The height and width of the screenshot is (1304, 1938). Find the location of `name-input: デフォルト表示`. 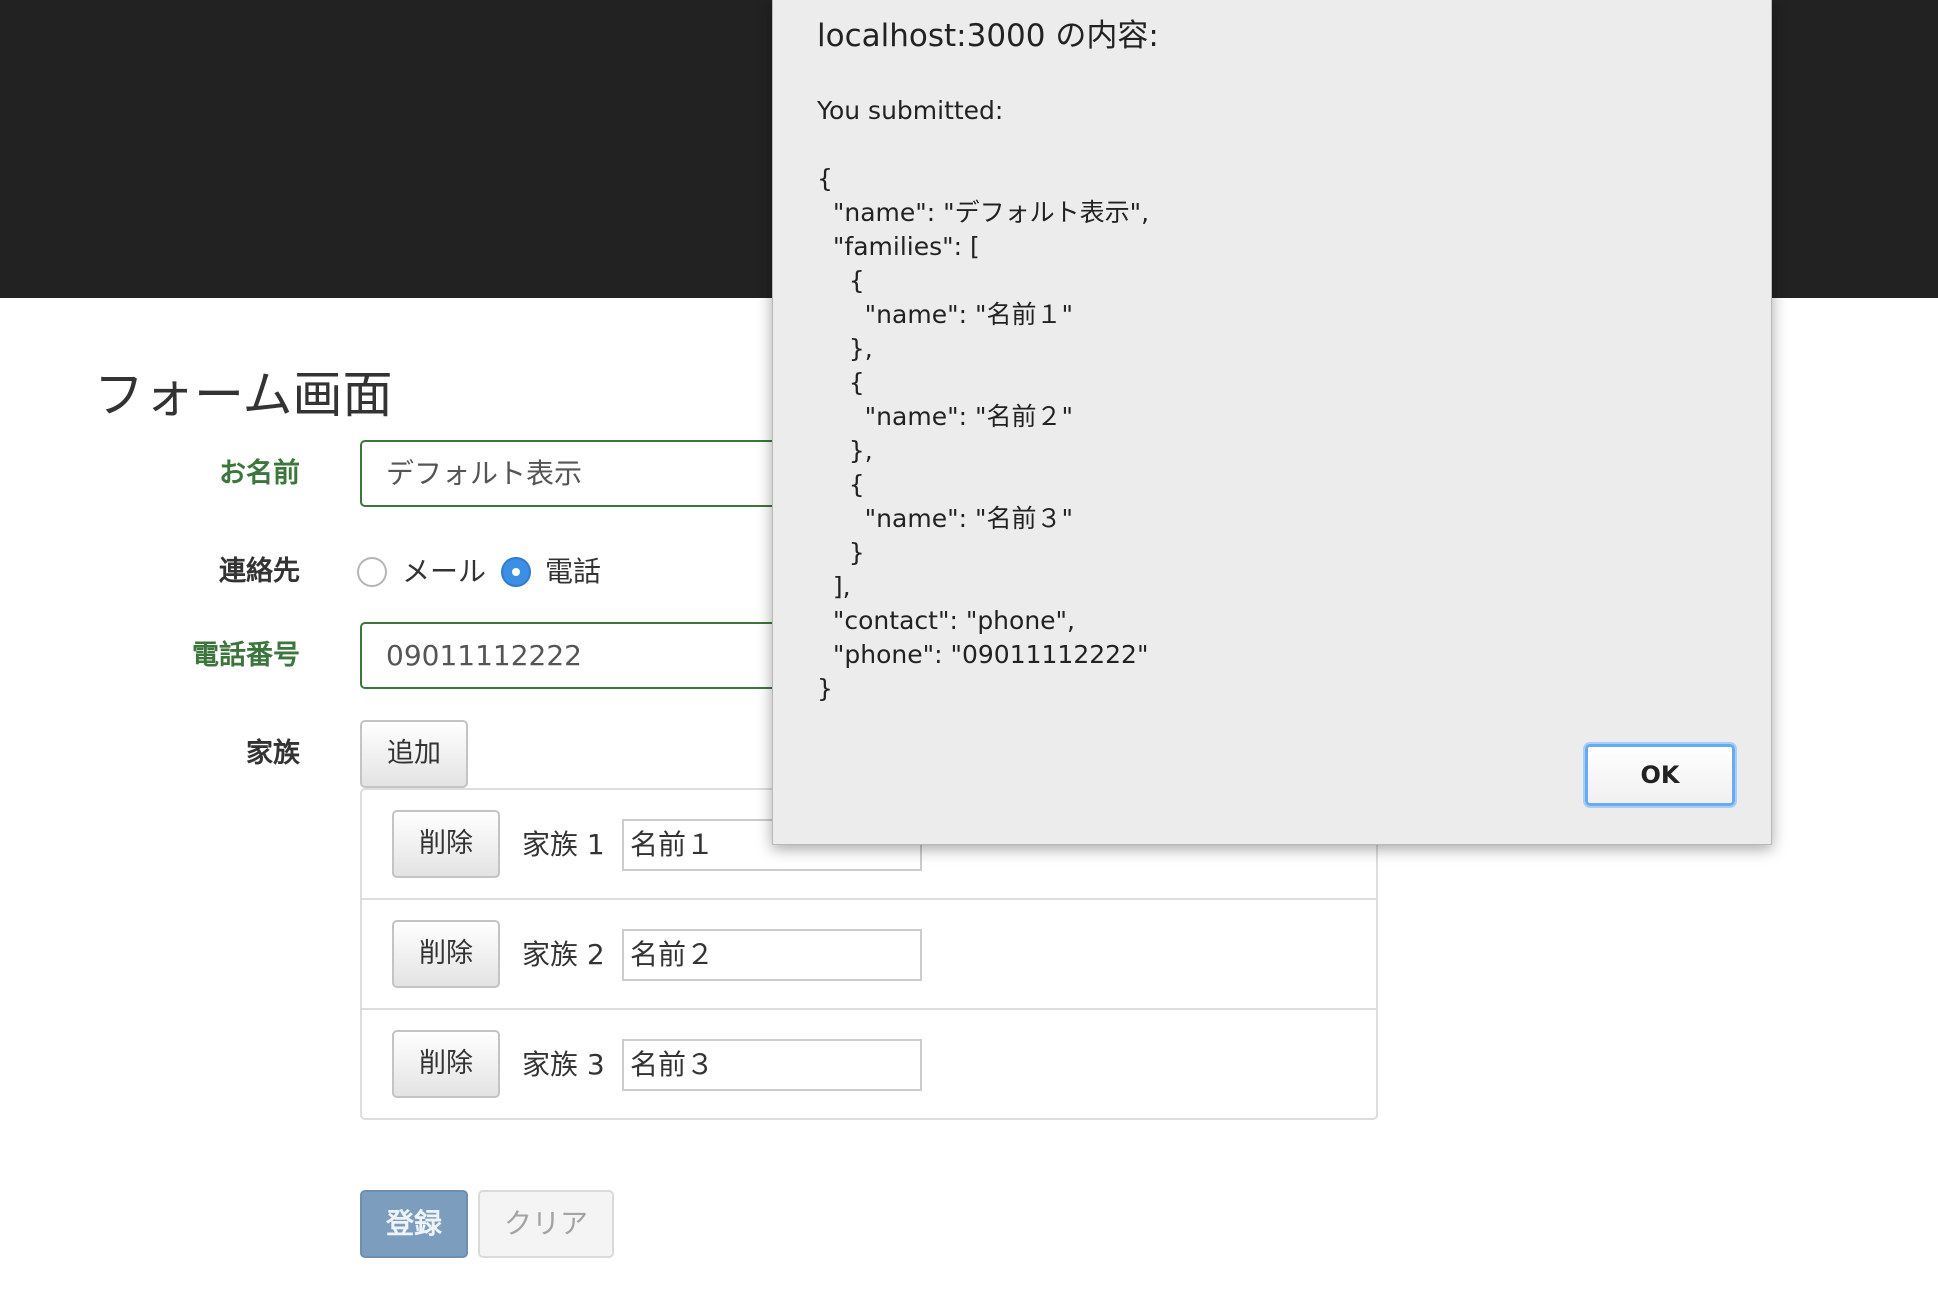

name-input: デフォルト表示 is located at coordinates (570, 473).